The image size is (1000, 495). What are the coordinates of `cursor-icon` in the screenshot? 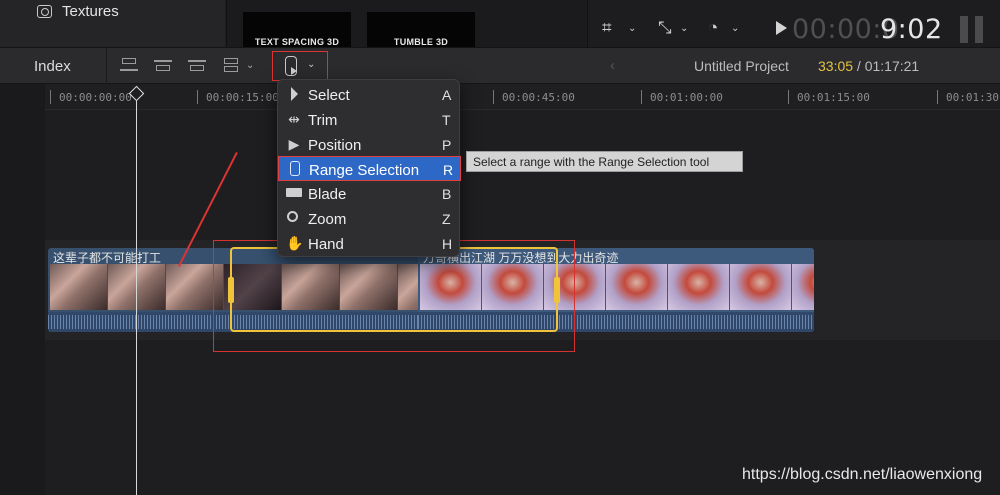 It's located at (294, 71).